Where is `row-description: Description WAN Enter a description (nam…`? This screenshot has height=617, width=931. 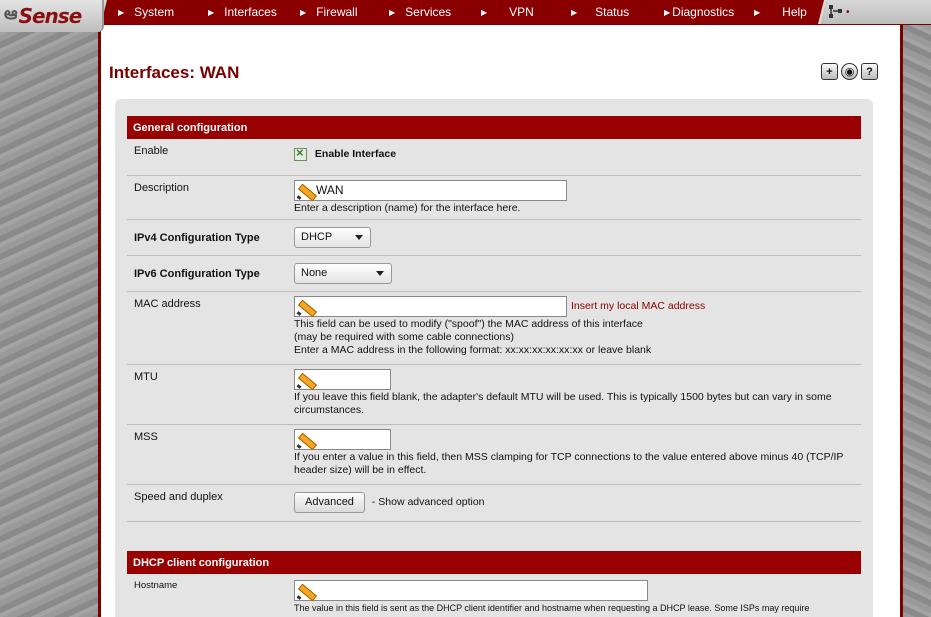 row-description: Description WAN Enter a description (nam… is located at coordinates (494, 198).